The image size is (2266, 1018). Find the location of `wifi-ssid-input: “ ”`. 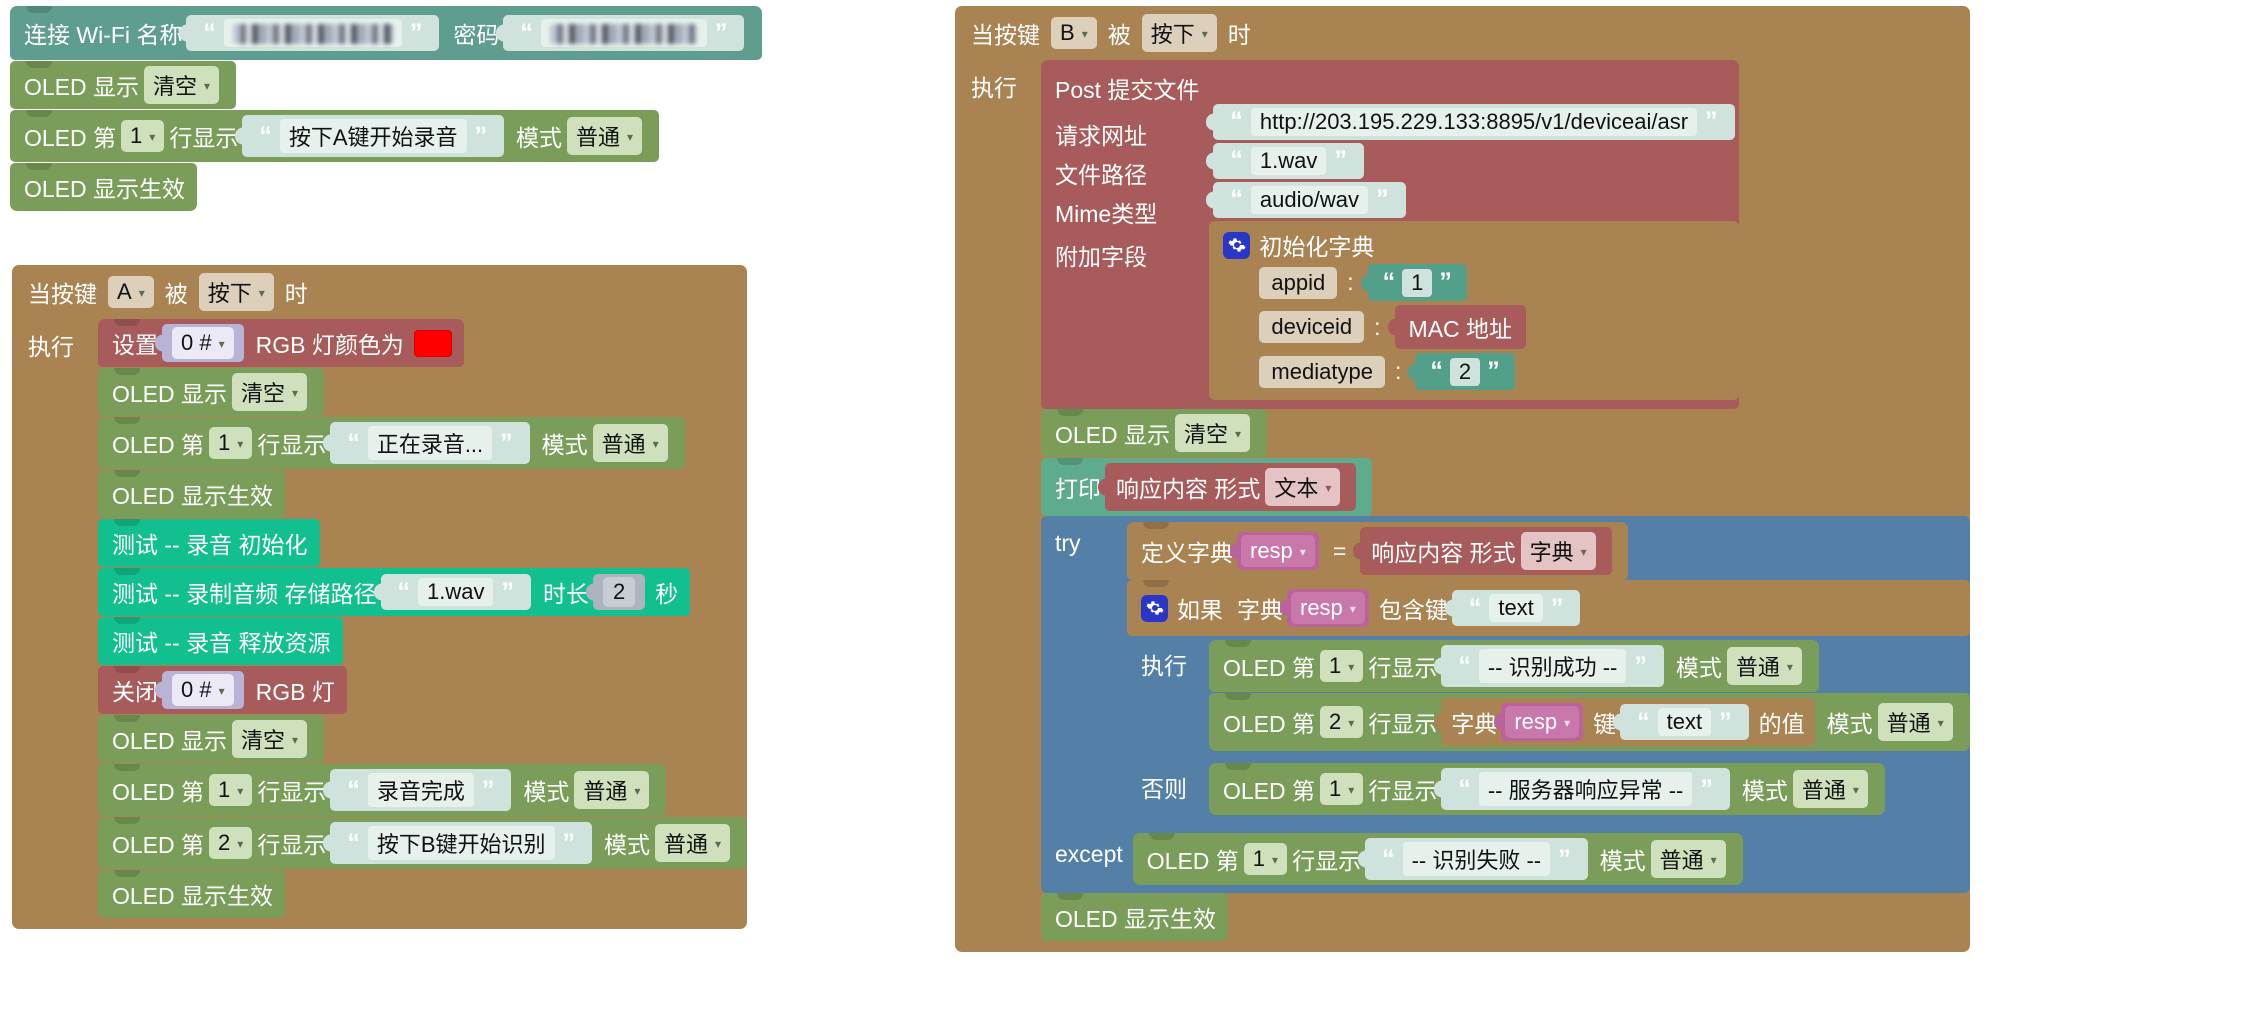

wifi-ssid-input: “ ” is located at coordinates (313, 33).